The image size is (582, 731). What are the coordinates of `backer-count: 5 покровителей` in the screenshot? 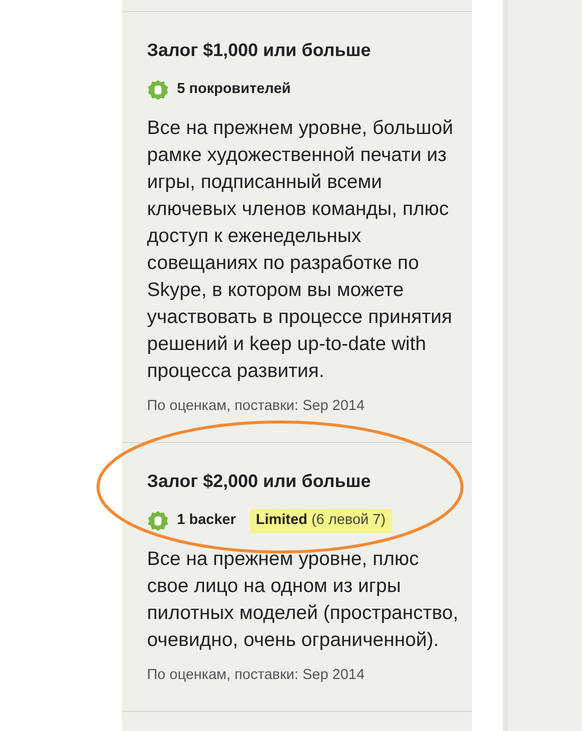 It's located at (234, 90).